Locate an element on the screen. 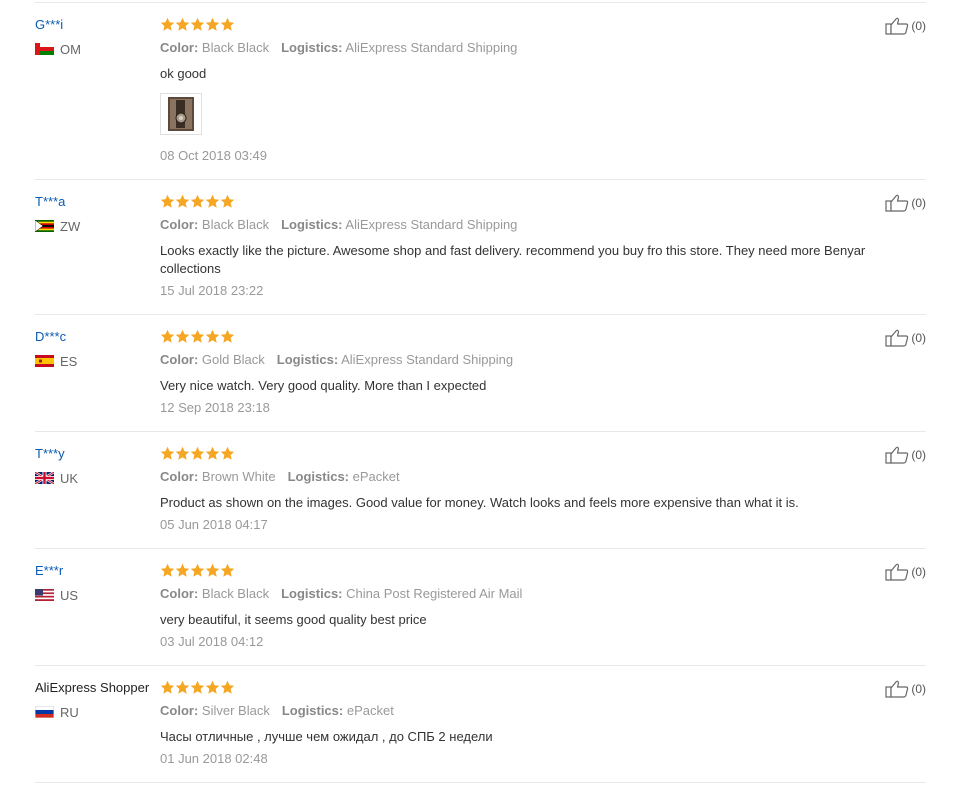 The height and width of the screenshot is (785, 965). reviewer-country: OM is located at coordinates (97, 49).